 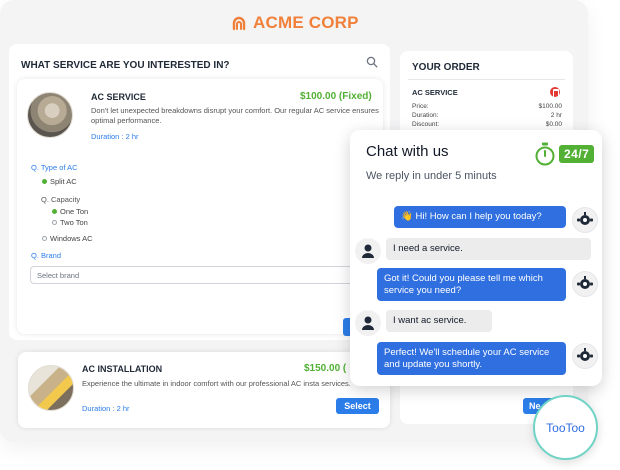 What do you see at coordinates (480, 217) in the screenshot?
I see `chat-message-bot: 👋 Hi! How can I help you today?` at bounding box center [480, 217].